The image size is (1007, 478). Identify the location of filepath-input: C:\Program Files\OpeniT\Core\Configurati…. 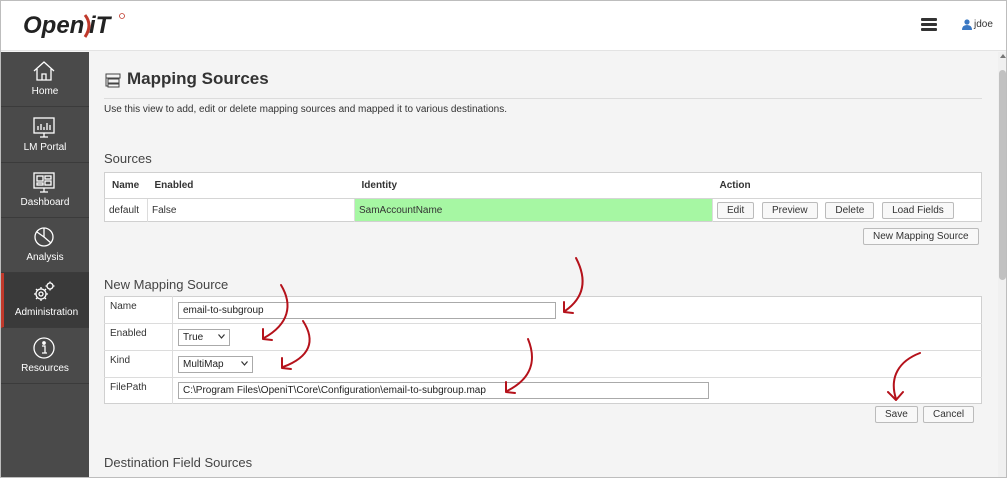
(443, 390).